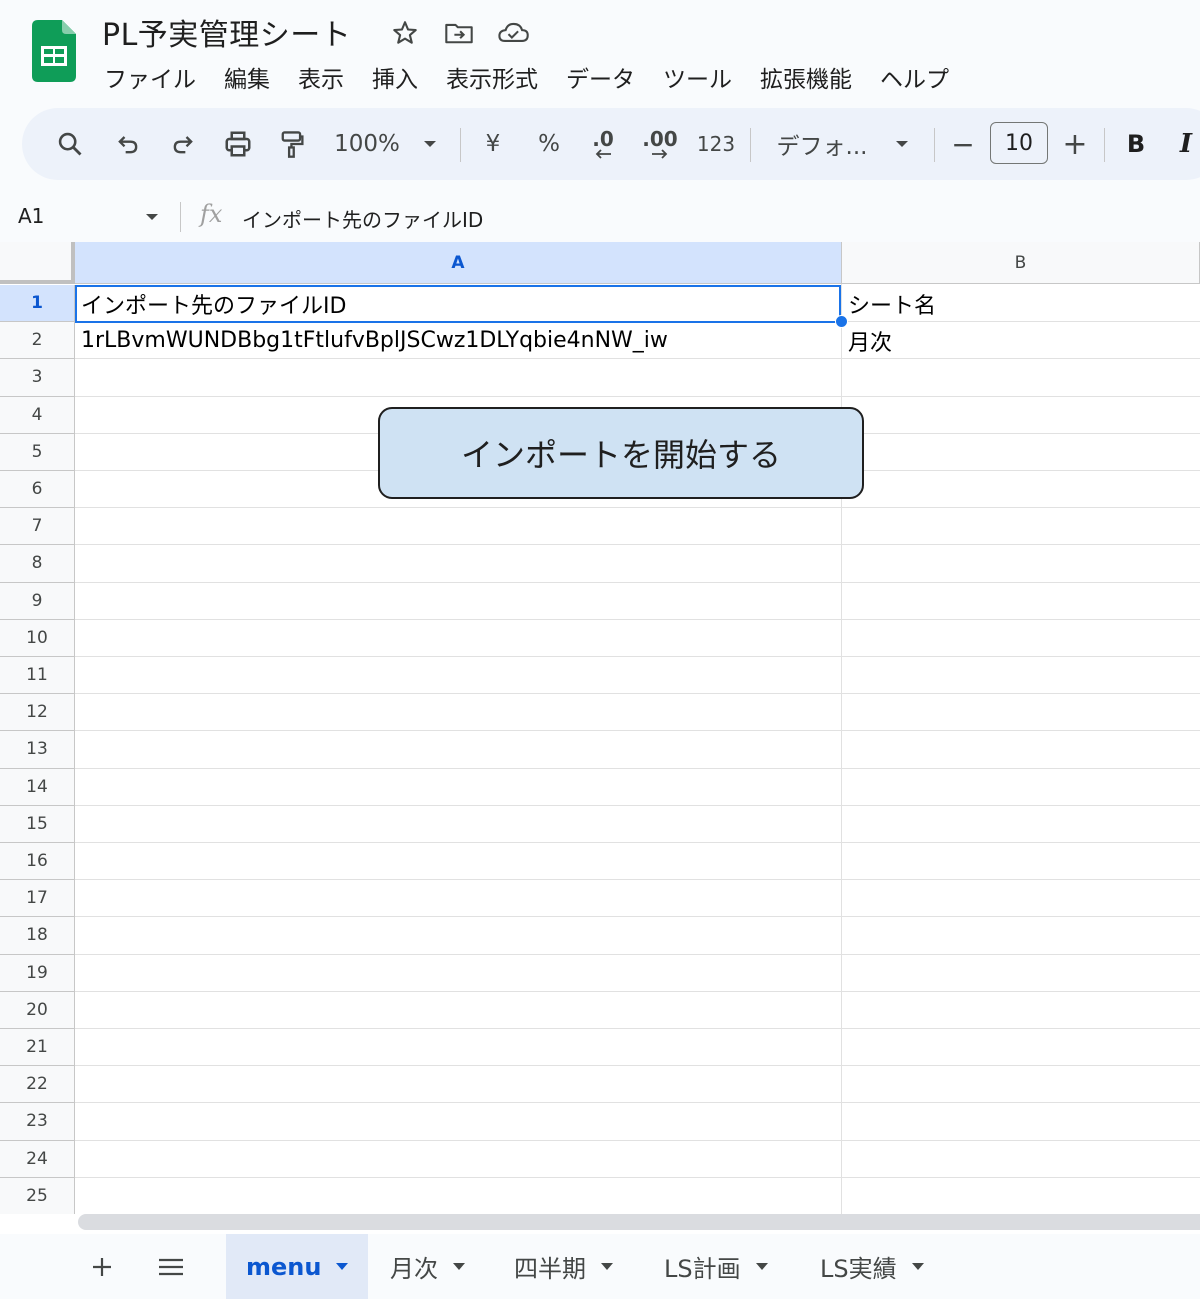  I want to click on paint-format-icon, so click(292, 144).